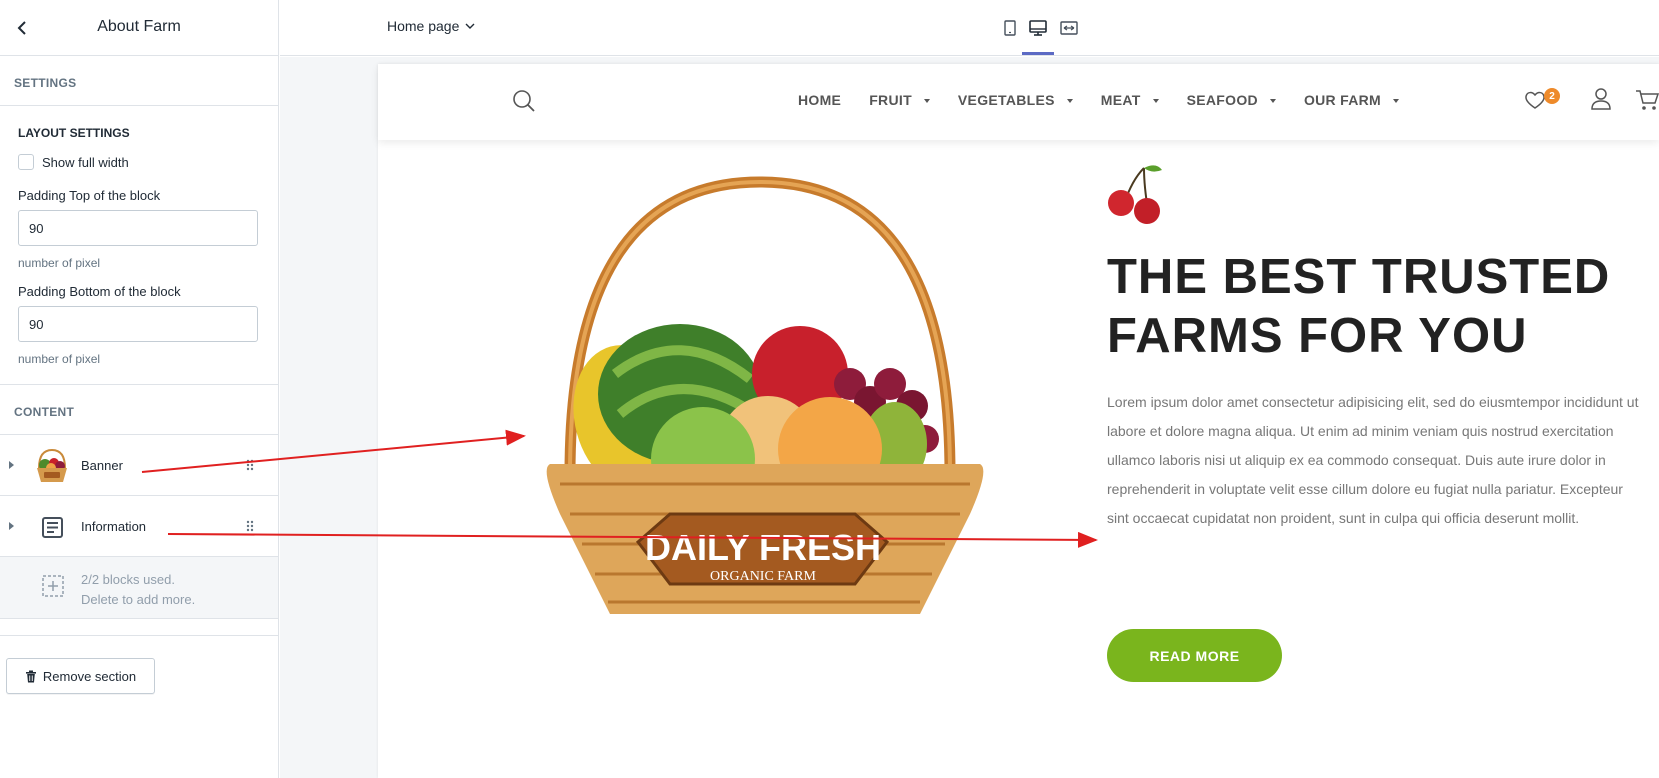 The image size is (1659, 778). I want to click on padding-bottom-label: Padding Bottom of the block, so click(99, 291).